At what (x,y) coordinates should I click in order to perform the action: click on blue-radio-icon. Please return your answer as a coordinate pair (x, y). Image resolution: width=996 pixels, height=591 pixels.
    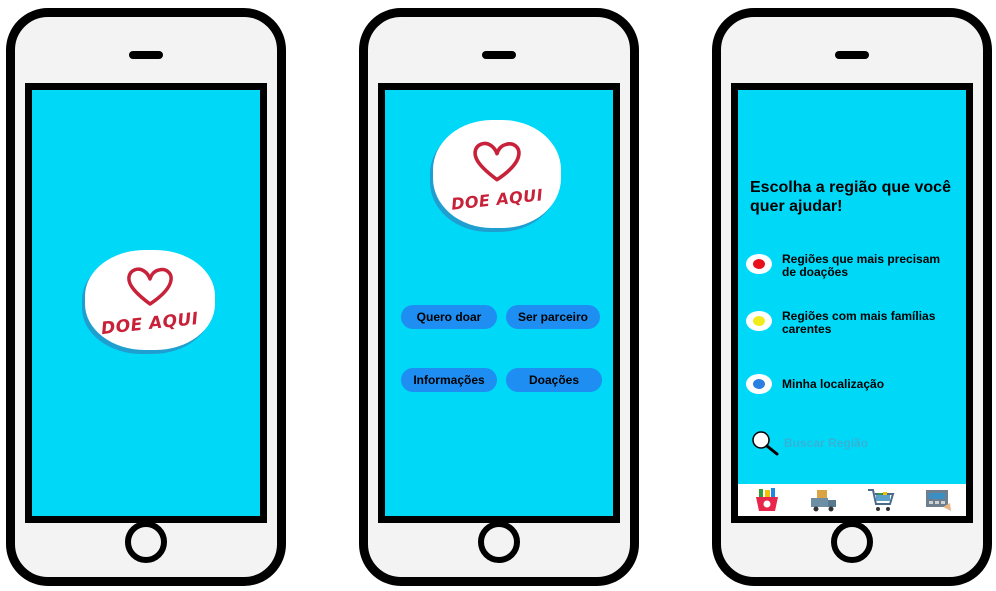
    Looking at the image, I should click on (759, 384).